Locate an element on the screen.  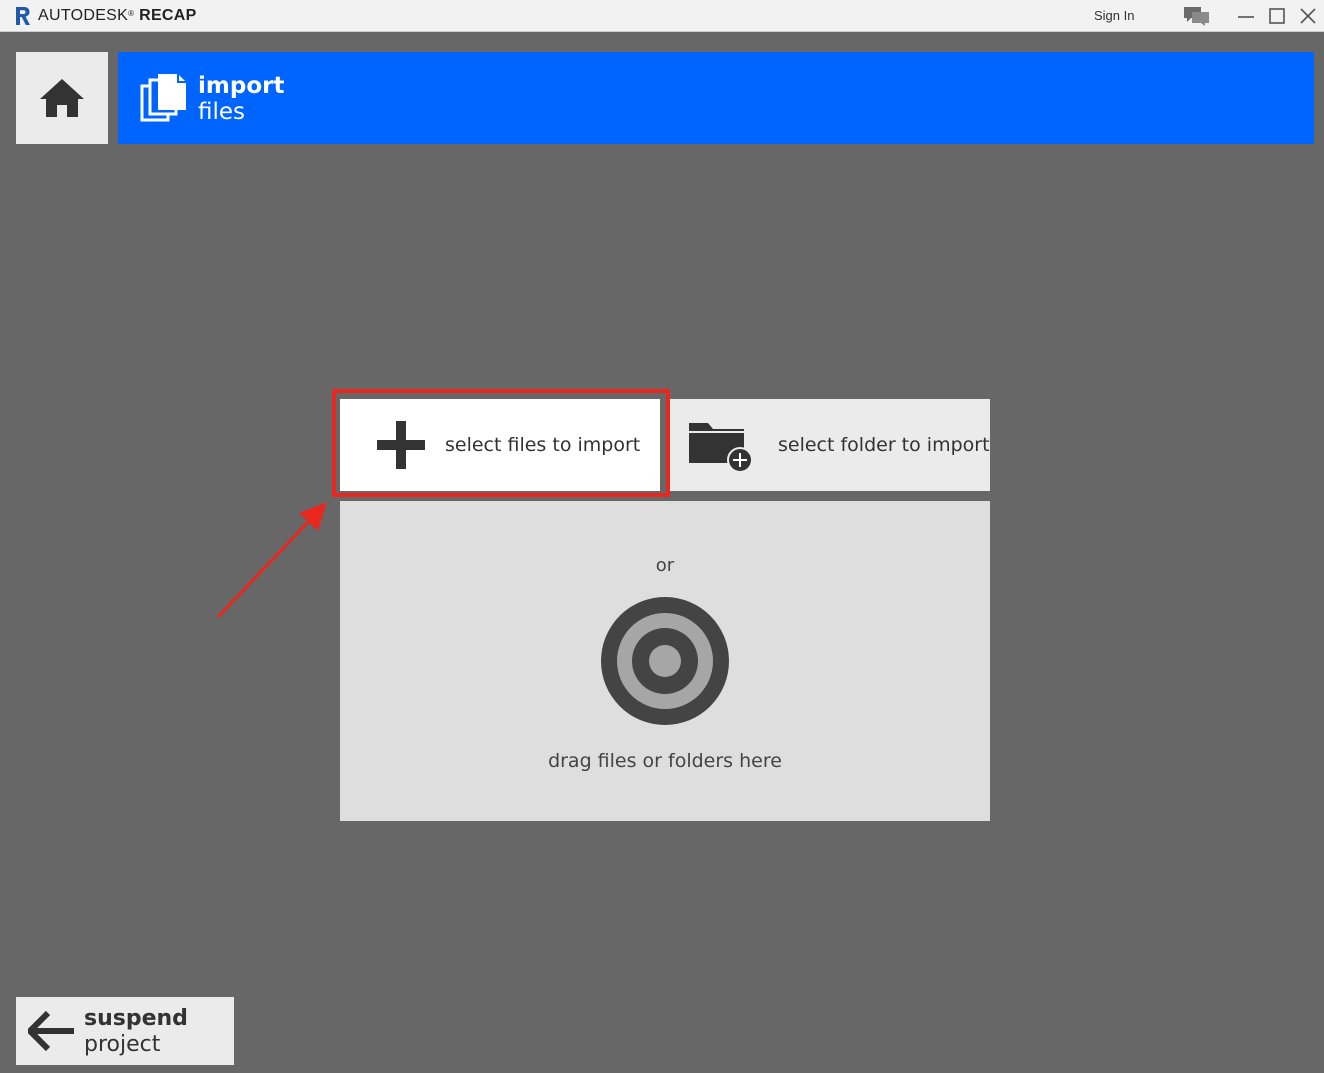
page-subtitle: files is located at coordinates (222, 112).